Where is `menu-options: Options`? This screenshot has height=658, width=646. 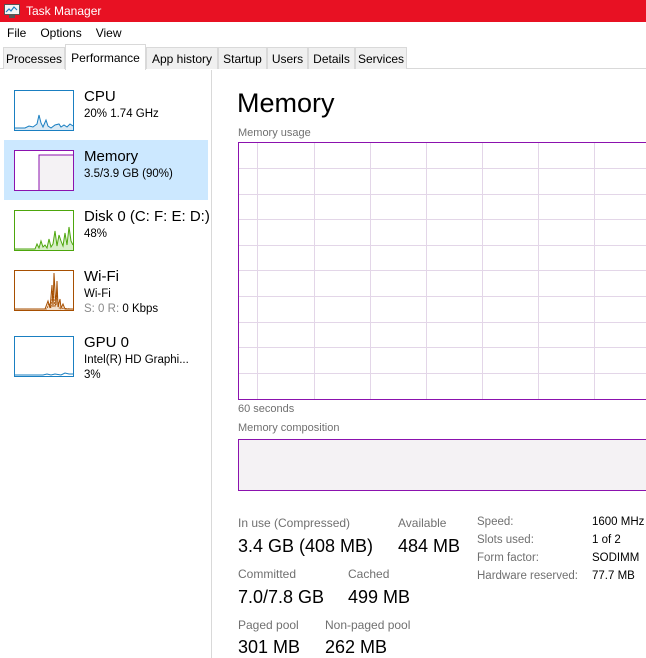 menu-options: Options is located at coordinates (60, 33).